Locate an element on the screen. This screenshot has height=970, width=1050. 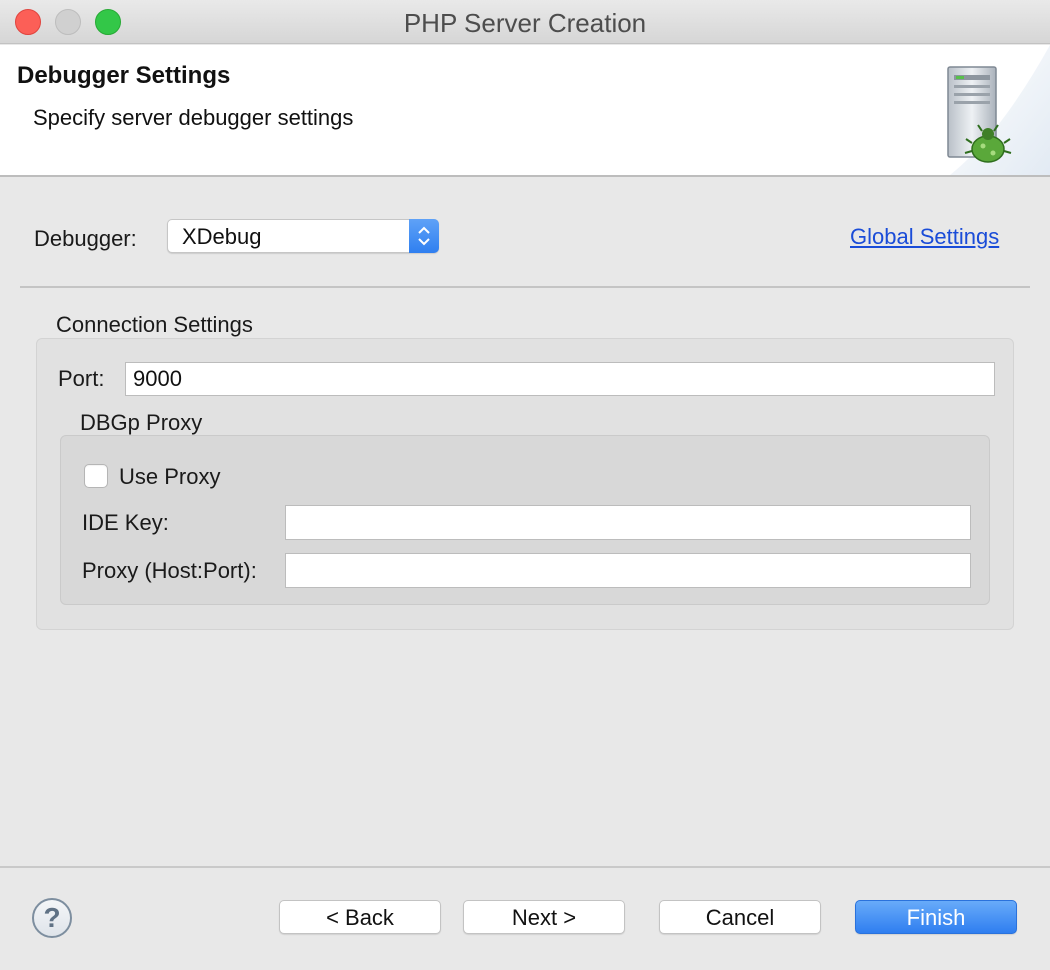
port-field: 9000 is located at coordinates (560, 379).